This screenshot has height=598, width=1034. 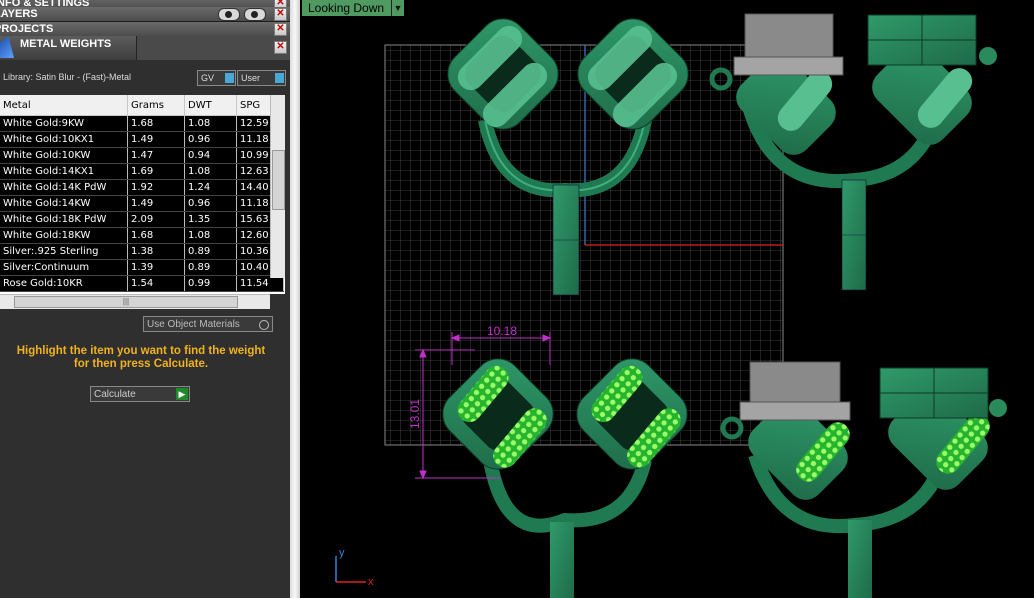 What do you see at coordinates (64, 251) in the screenshot?
I see `cell-metal: Silver:.925 Sterling` at bounding box center [64, 251].